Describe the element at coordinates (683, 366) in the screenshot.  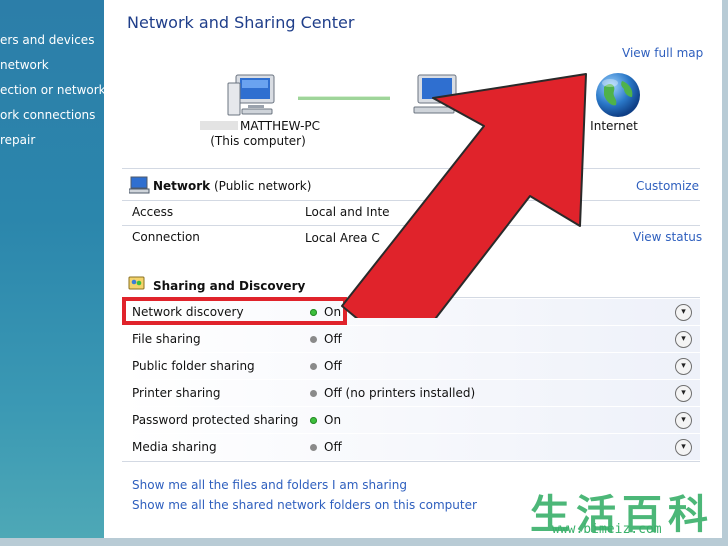
I see `expand-public-folder-button: ▾` at that location.